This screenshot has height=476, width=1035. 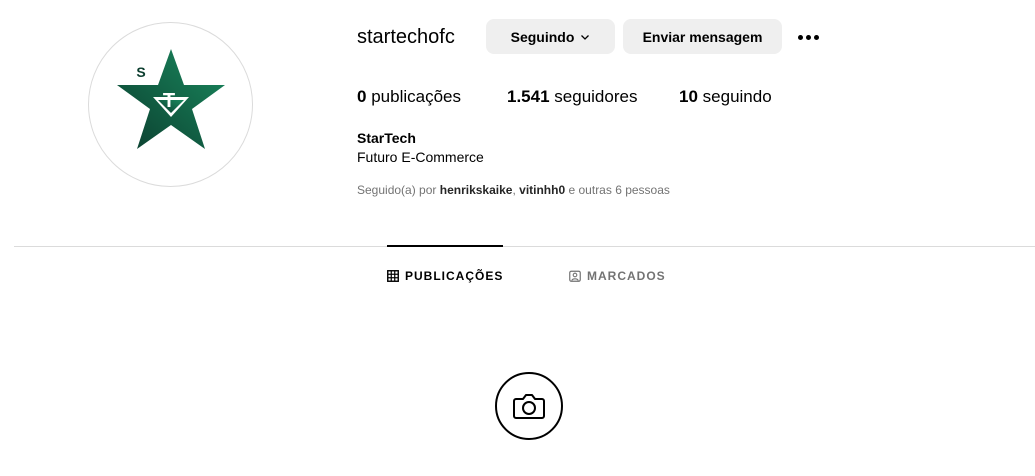 I want to click on tab-tagged-label: MARCADOS, so click(x=626, y=276).